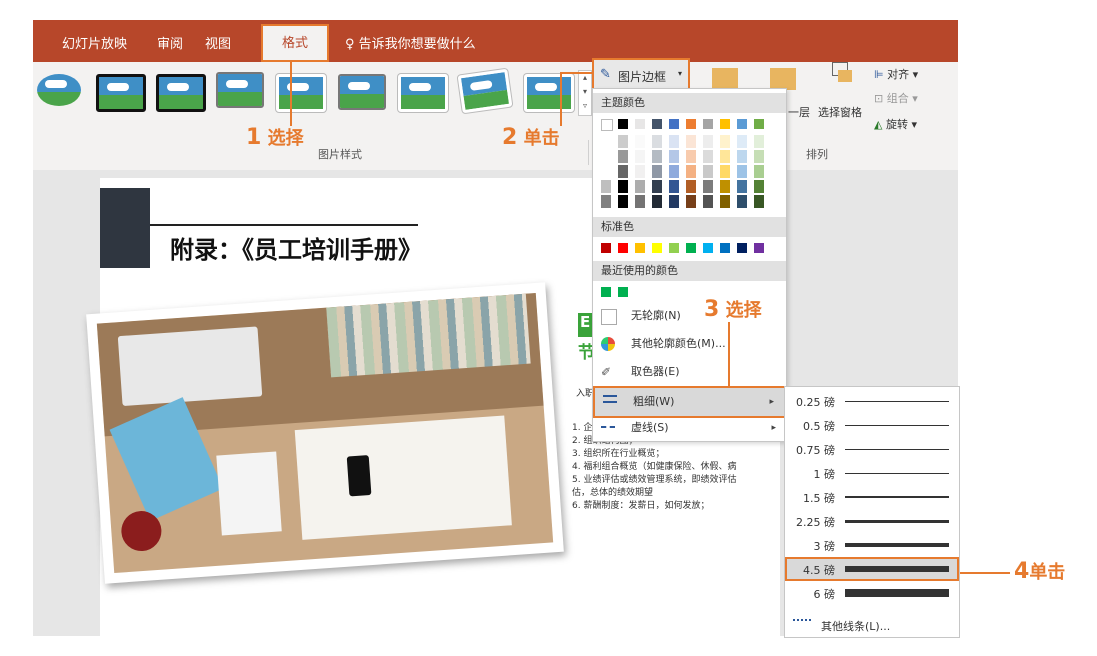 The height and width of the screenshot is (656, 1097). I want to click on style-thick-frame-thumbnail, so click(181, 93).